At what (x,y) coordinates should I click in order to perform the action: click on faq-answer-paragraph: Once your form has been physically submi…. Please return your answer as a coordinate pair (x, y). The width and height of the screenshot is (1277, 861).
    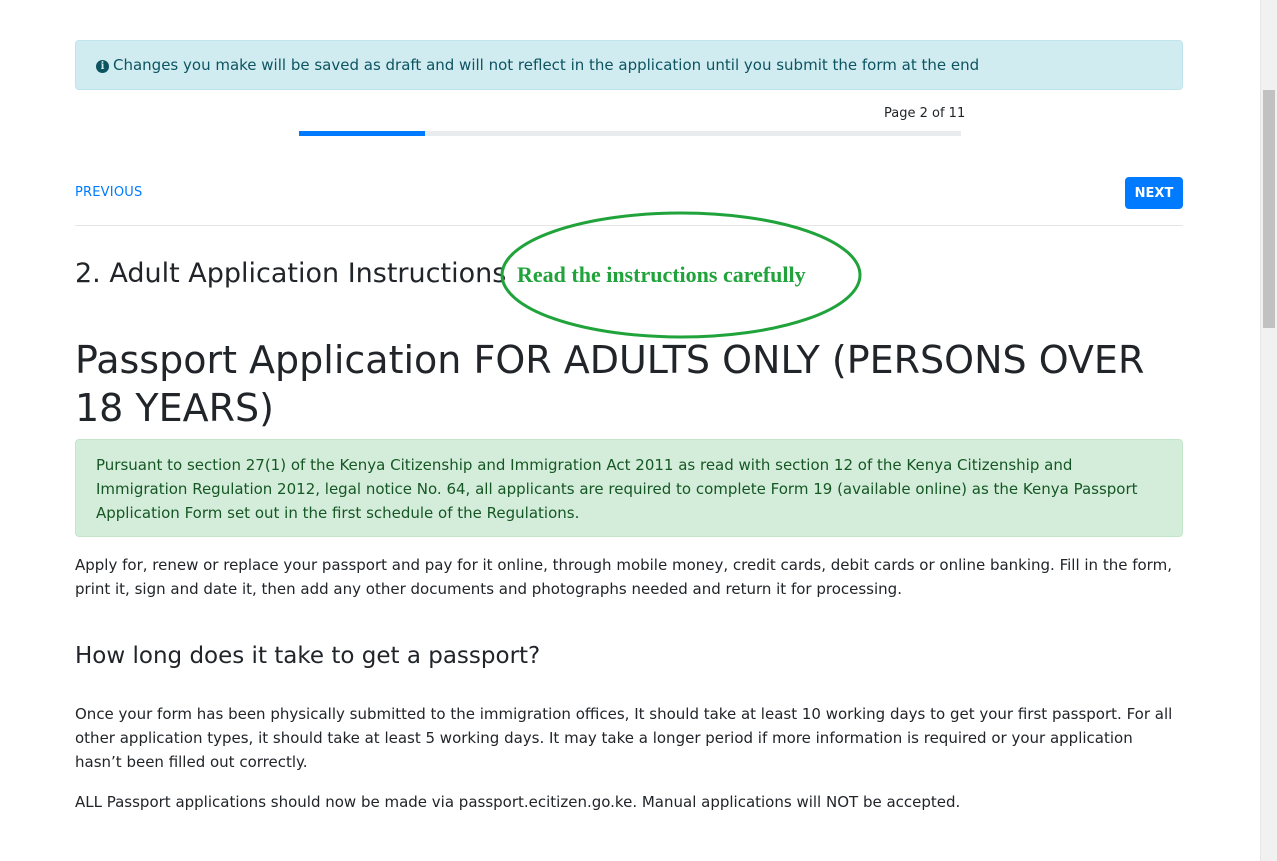
    Looking at the image, I should click on (624, 738).